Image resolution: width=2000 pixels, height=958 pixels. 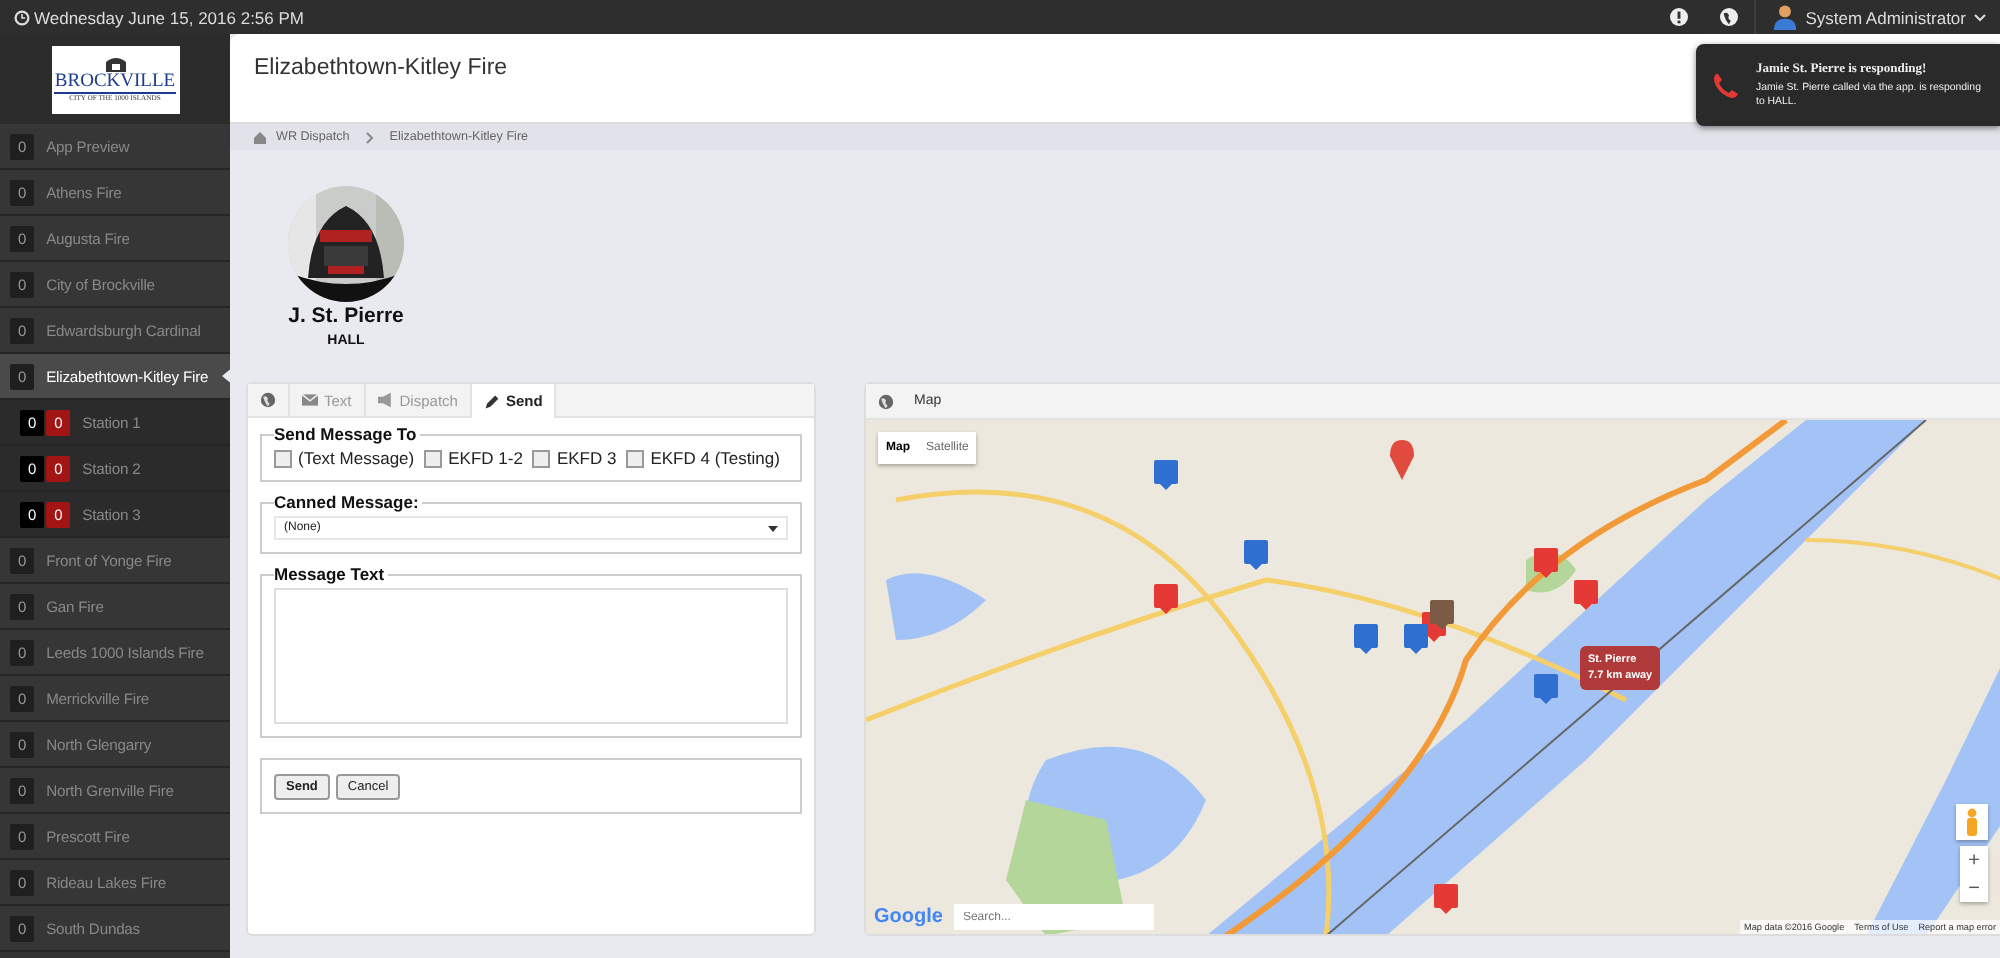 What do you see at coordinates (1784, 17) in the screenshot?
I see `user-avatar-icon` at bounding box center [1784, 17].